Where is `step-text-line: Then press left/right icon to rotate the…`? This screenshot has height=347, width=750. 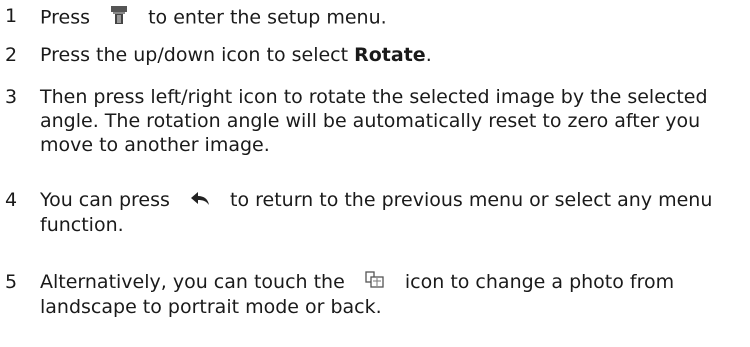 step-text-line: Then press left/right icon to rotate the… is located at coordinates (374, 97).